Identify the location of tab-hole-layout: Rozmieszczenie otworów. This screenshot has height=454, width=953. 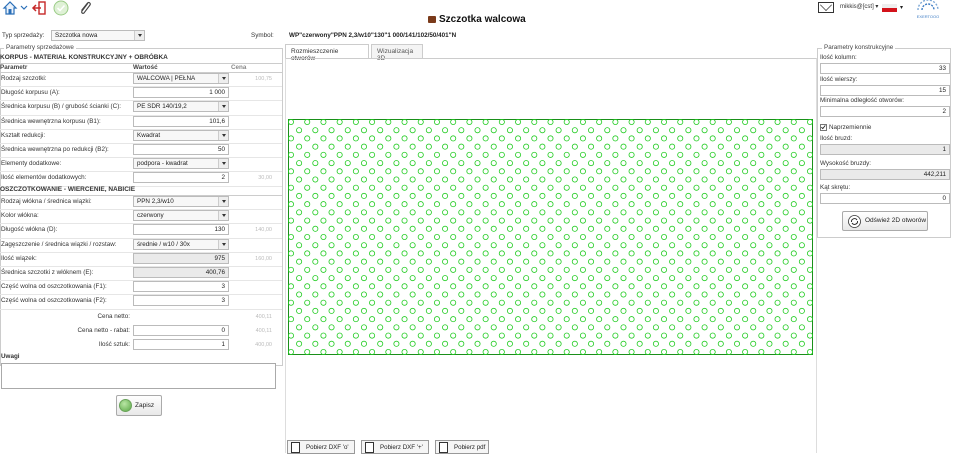
(327, 53).